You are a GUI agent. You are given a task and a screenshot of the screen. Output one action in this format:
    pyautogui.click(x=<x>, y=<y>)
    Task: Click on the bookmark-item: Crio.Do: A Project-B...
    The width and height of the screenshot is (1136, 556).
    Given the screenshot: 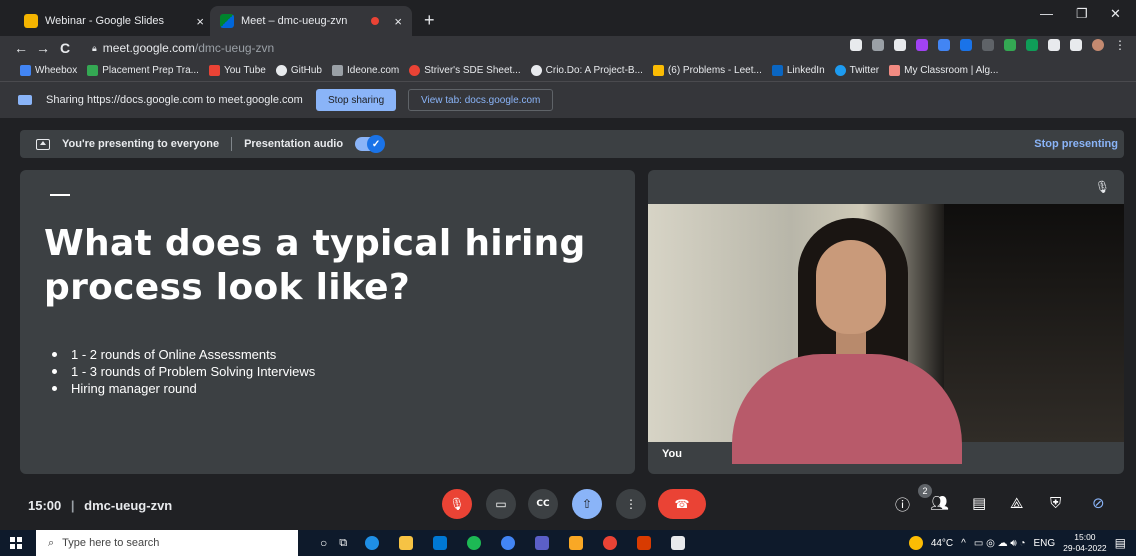 What is the action you would take?
    pyautogui.click(x=586, y=70)
    